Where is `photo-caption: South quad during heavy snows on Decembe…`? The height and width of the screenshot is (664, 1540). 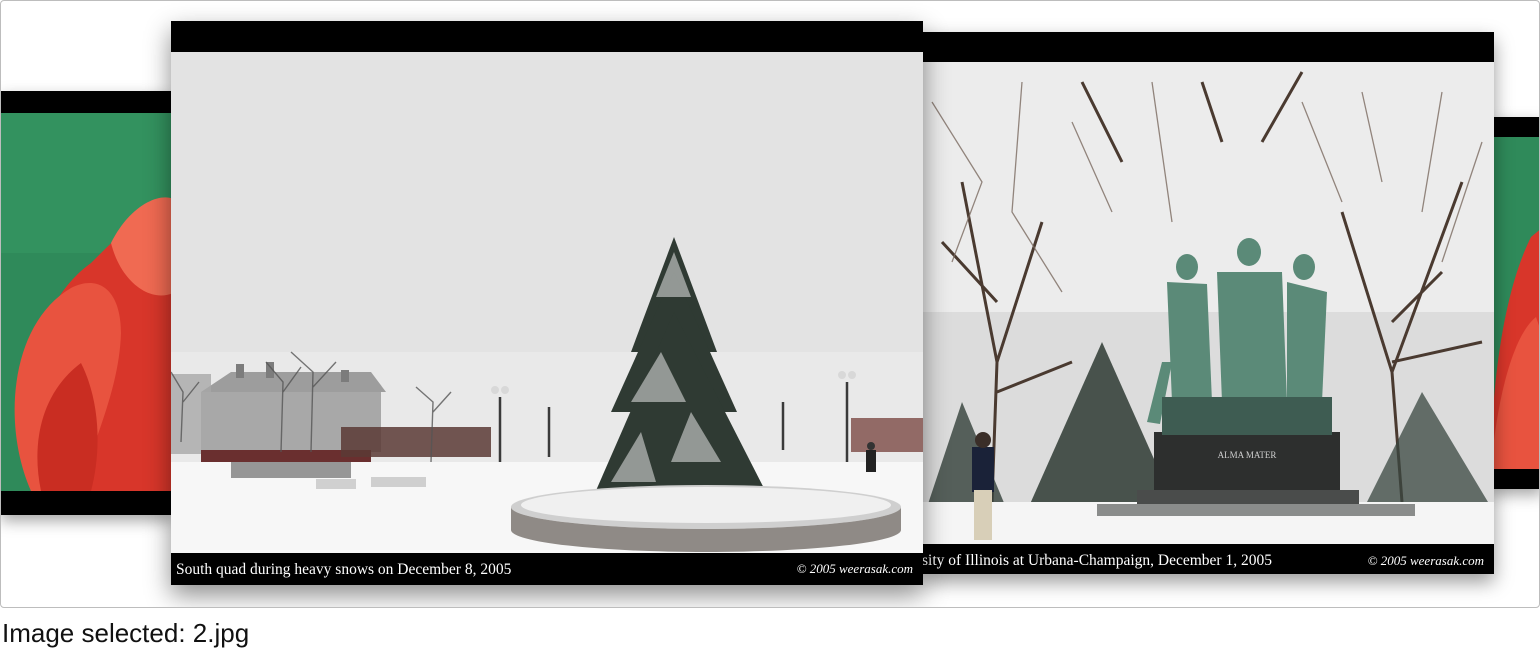 photo-caption: South quad during heavy snows on Decembe… is located at coordinates (344, 569).